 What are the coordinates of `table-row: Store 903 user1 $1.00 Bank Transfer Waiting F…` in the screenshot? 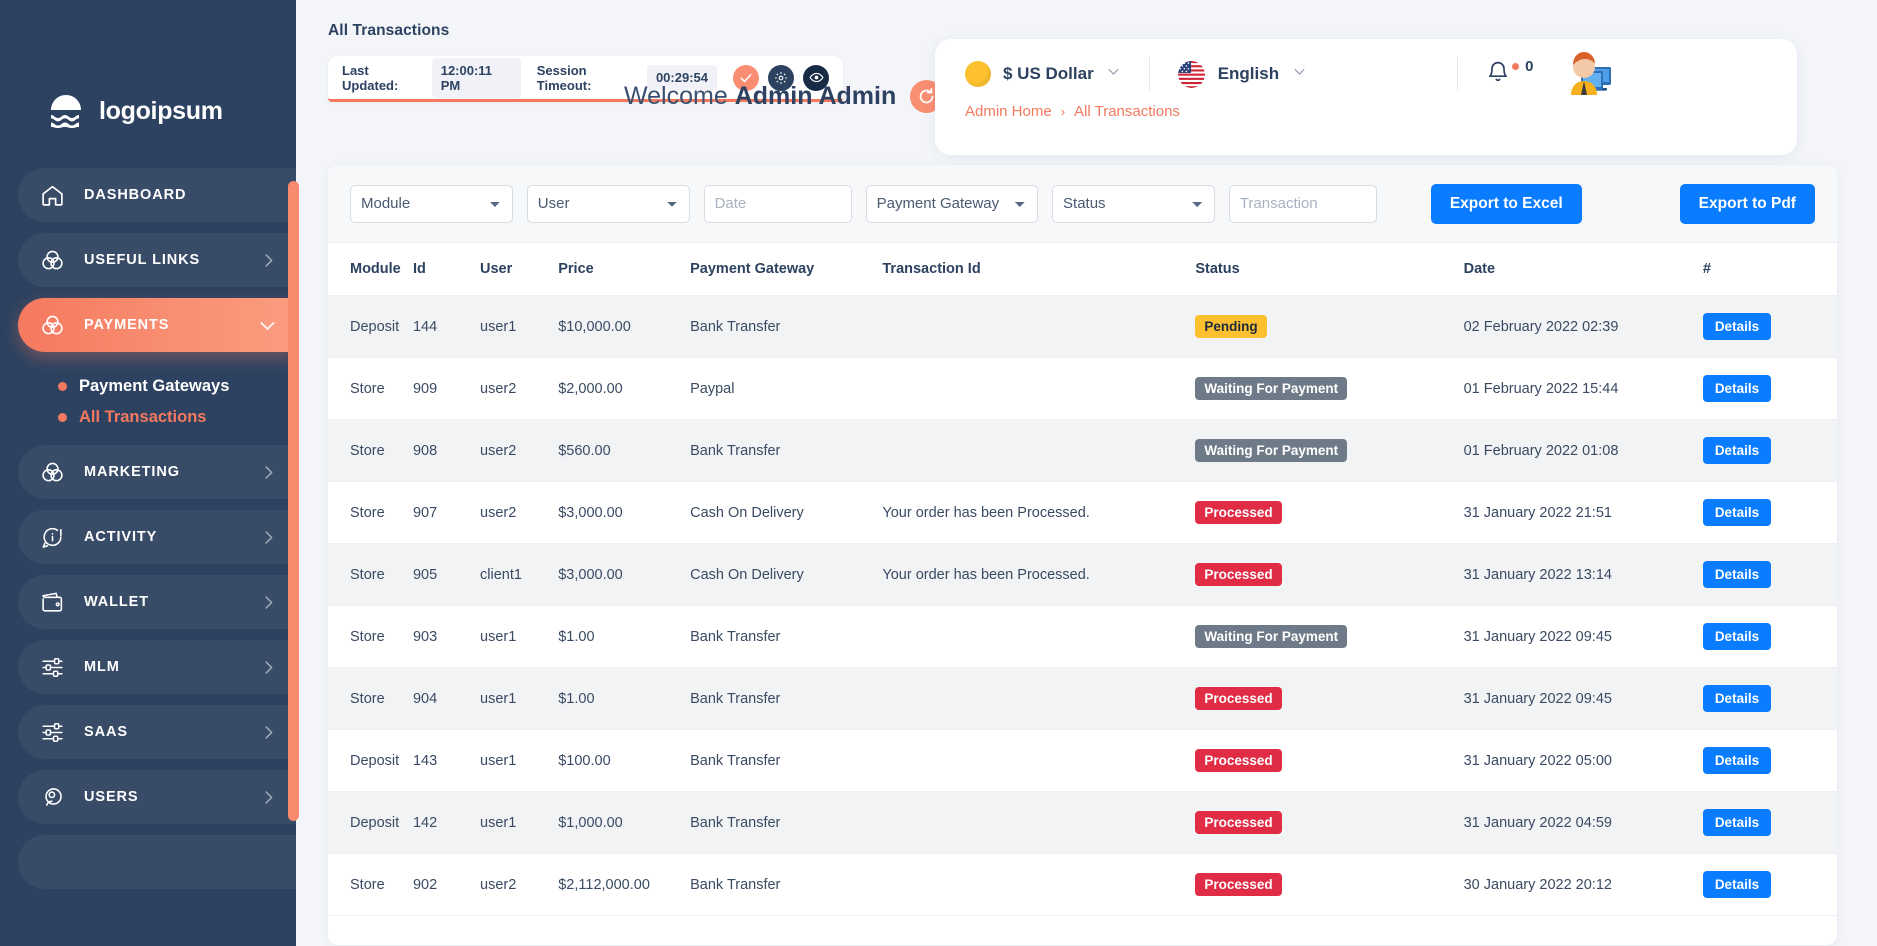 It's located at (1082, 636).